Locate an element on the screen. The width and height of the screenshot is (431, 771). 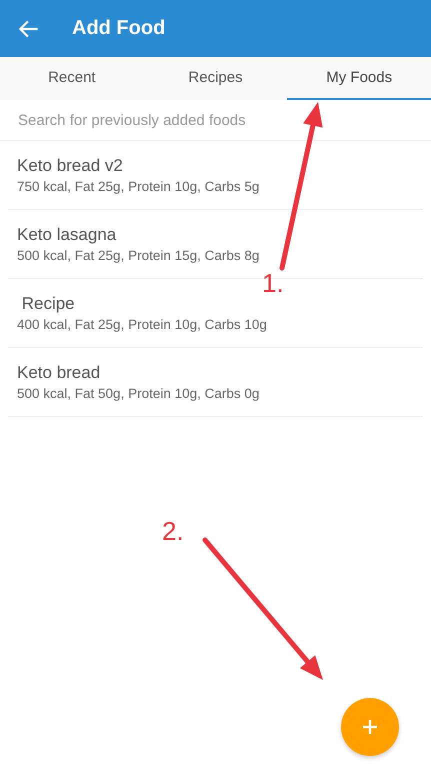
food-item: Keto bread 500 kcal, Fat 50g, Protein 10g, Carbs 0g is located at coordinates (138, 382).